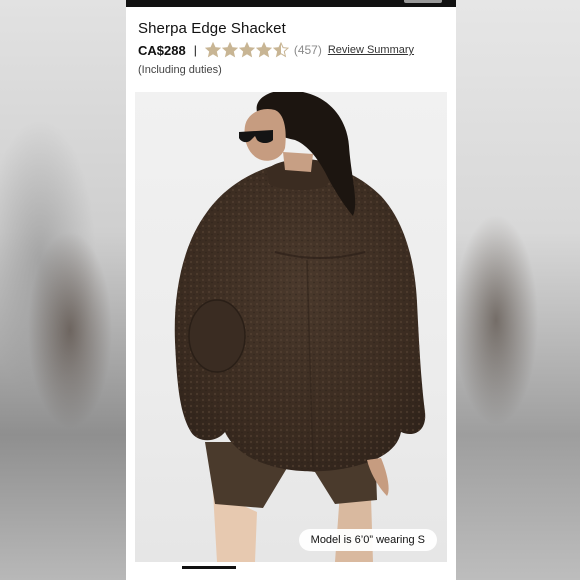 This screenshot has height=580, width=580. What do you see at coordinates (371, 50) in the screenshot?
I see `review-summary-link: Review Summary` at bounding box center [371, 50].